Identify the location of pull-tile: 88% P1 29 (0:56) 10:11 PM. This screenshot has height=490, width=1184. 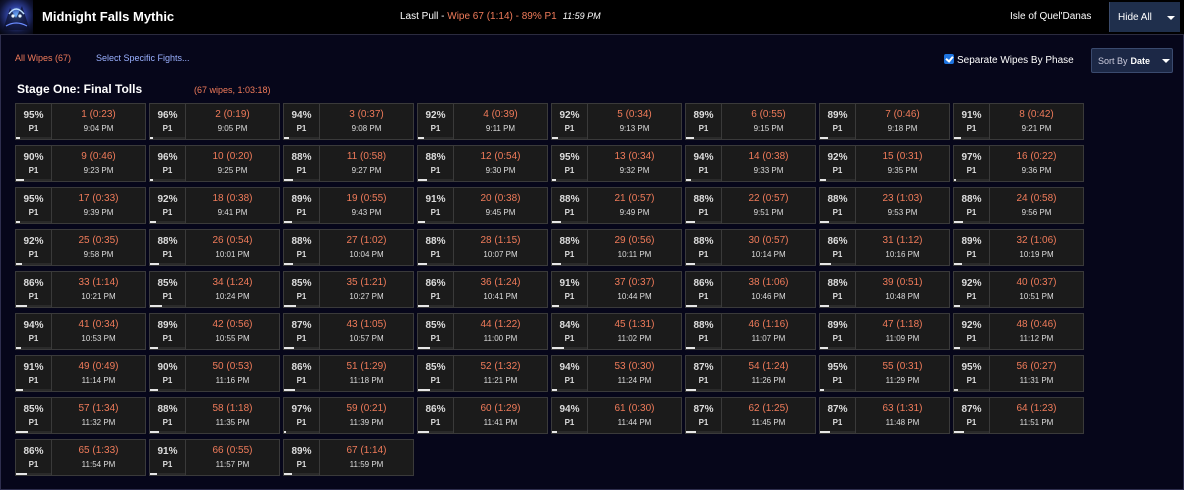
(616, 247).